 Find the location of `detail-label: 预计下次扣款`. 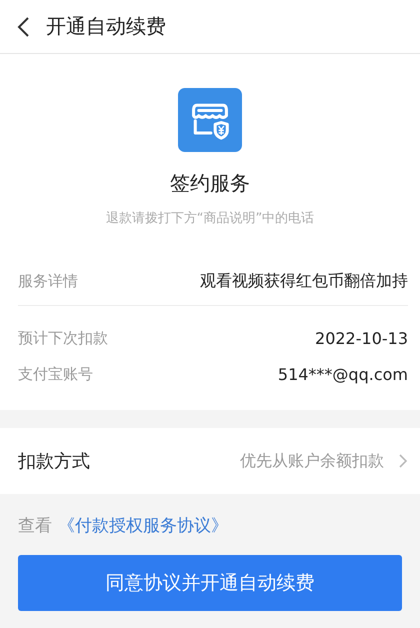

detail-label: 预计下次扣款 is located at coordinates (63, 338).